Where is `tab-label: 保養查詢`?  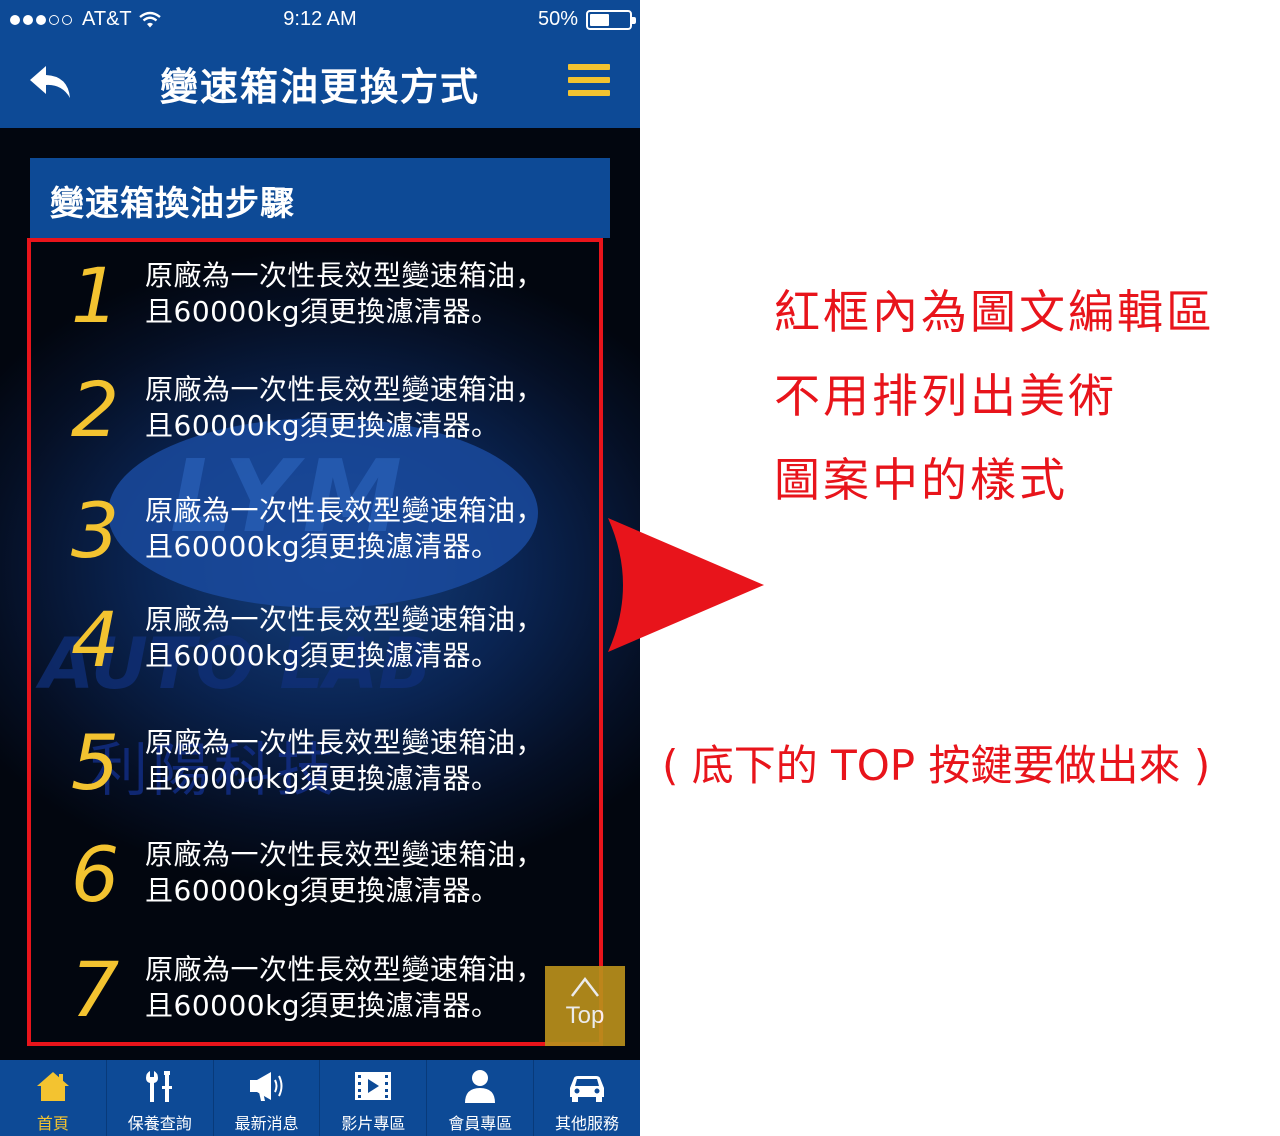
tab-label: 保養查詢 is located at coordinates (159, 1123).